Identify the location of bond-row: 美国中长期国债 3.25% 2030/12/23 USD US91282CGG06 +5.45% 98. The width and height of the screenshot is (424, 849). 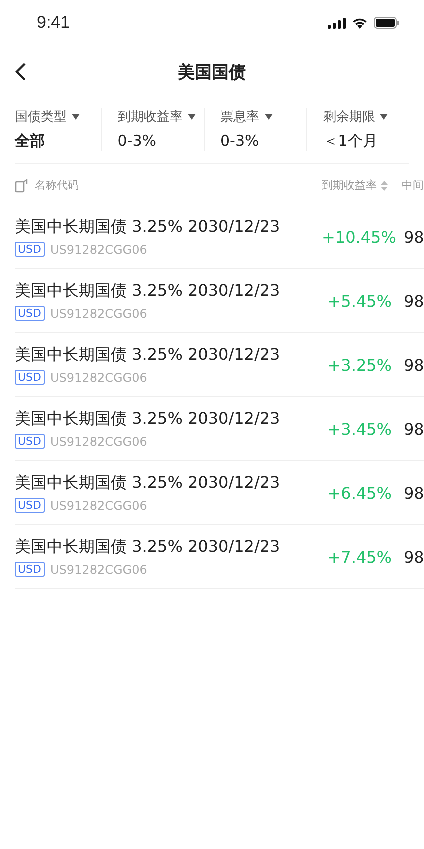
(219, 301).